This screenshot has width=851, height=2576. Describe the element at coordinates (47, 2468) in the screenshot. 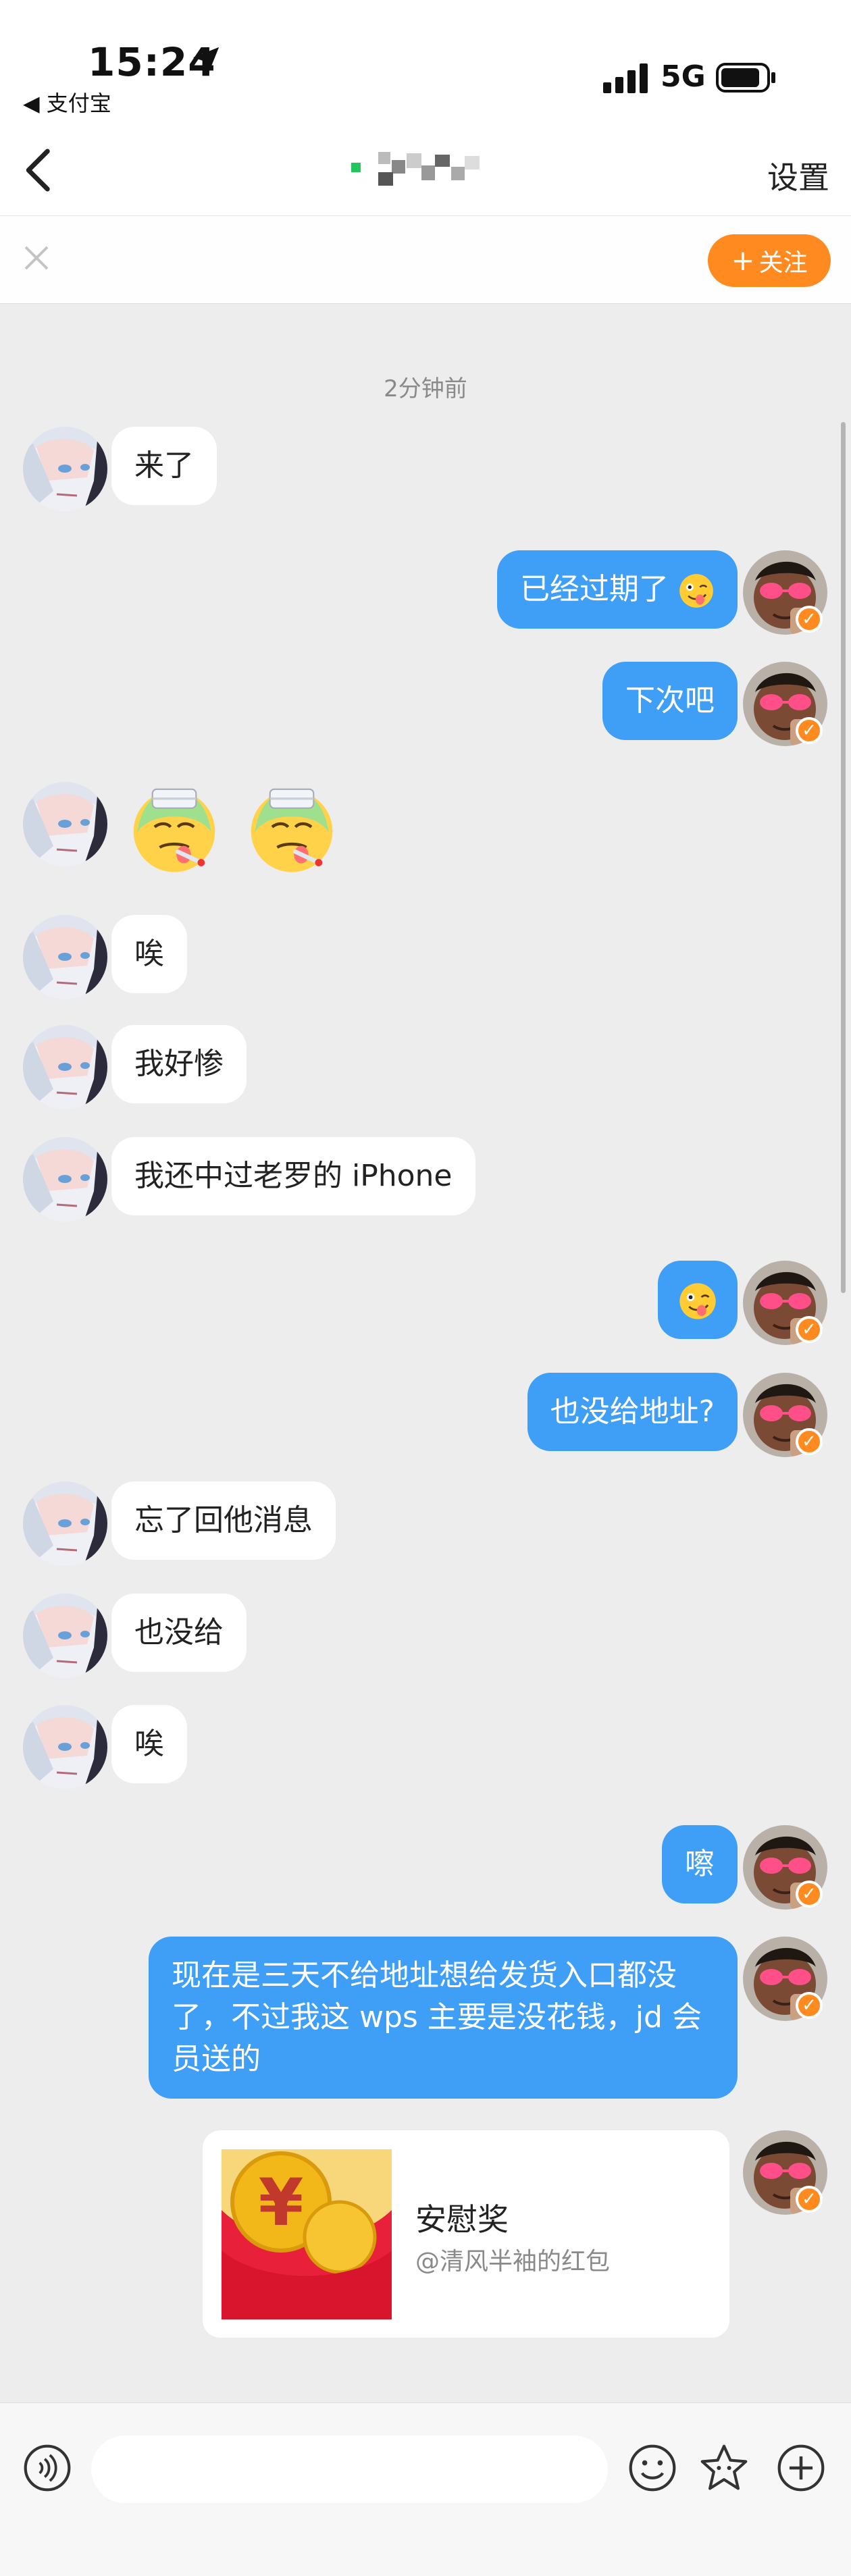

I see `voice-icon` at that location.